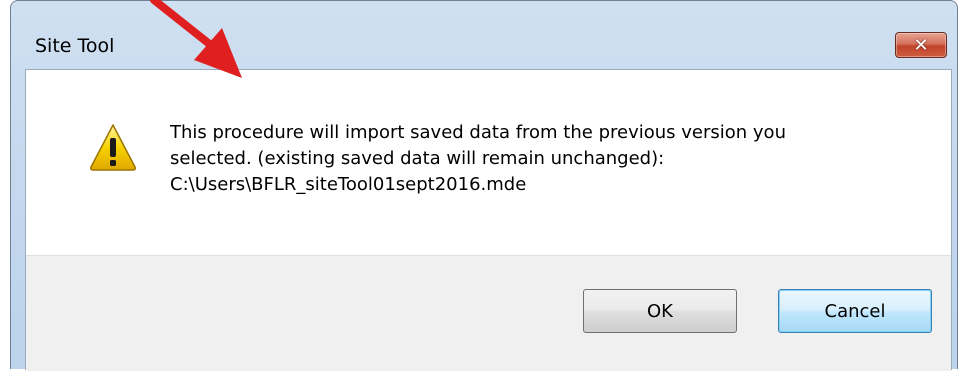 Image resolution: width=959 pixels, height=371 pixels. I want to click on close-button: ✕, so click(921, 45).